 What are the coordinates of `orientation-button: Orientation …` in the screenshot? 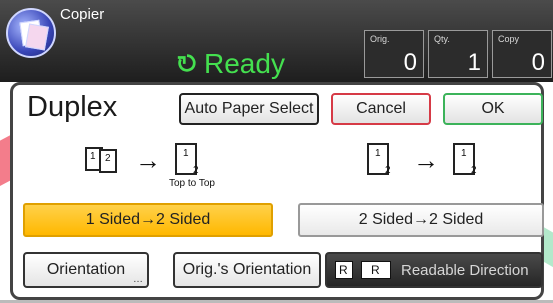 It's located at (86, 270).